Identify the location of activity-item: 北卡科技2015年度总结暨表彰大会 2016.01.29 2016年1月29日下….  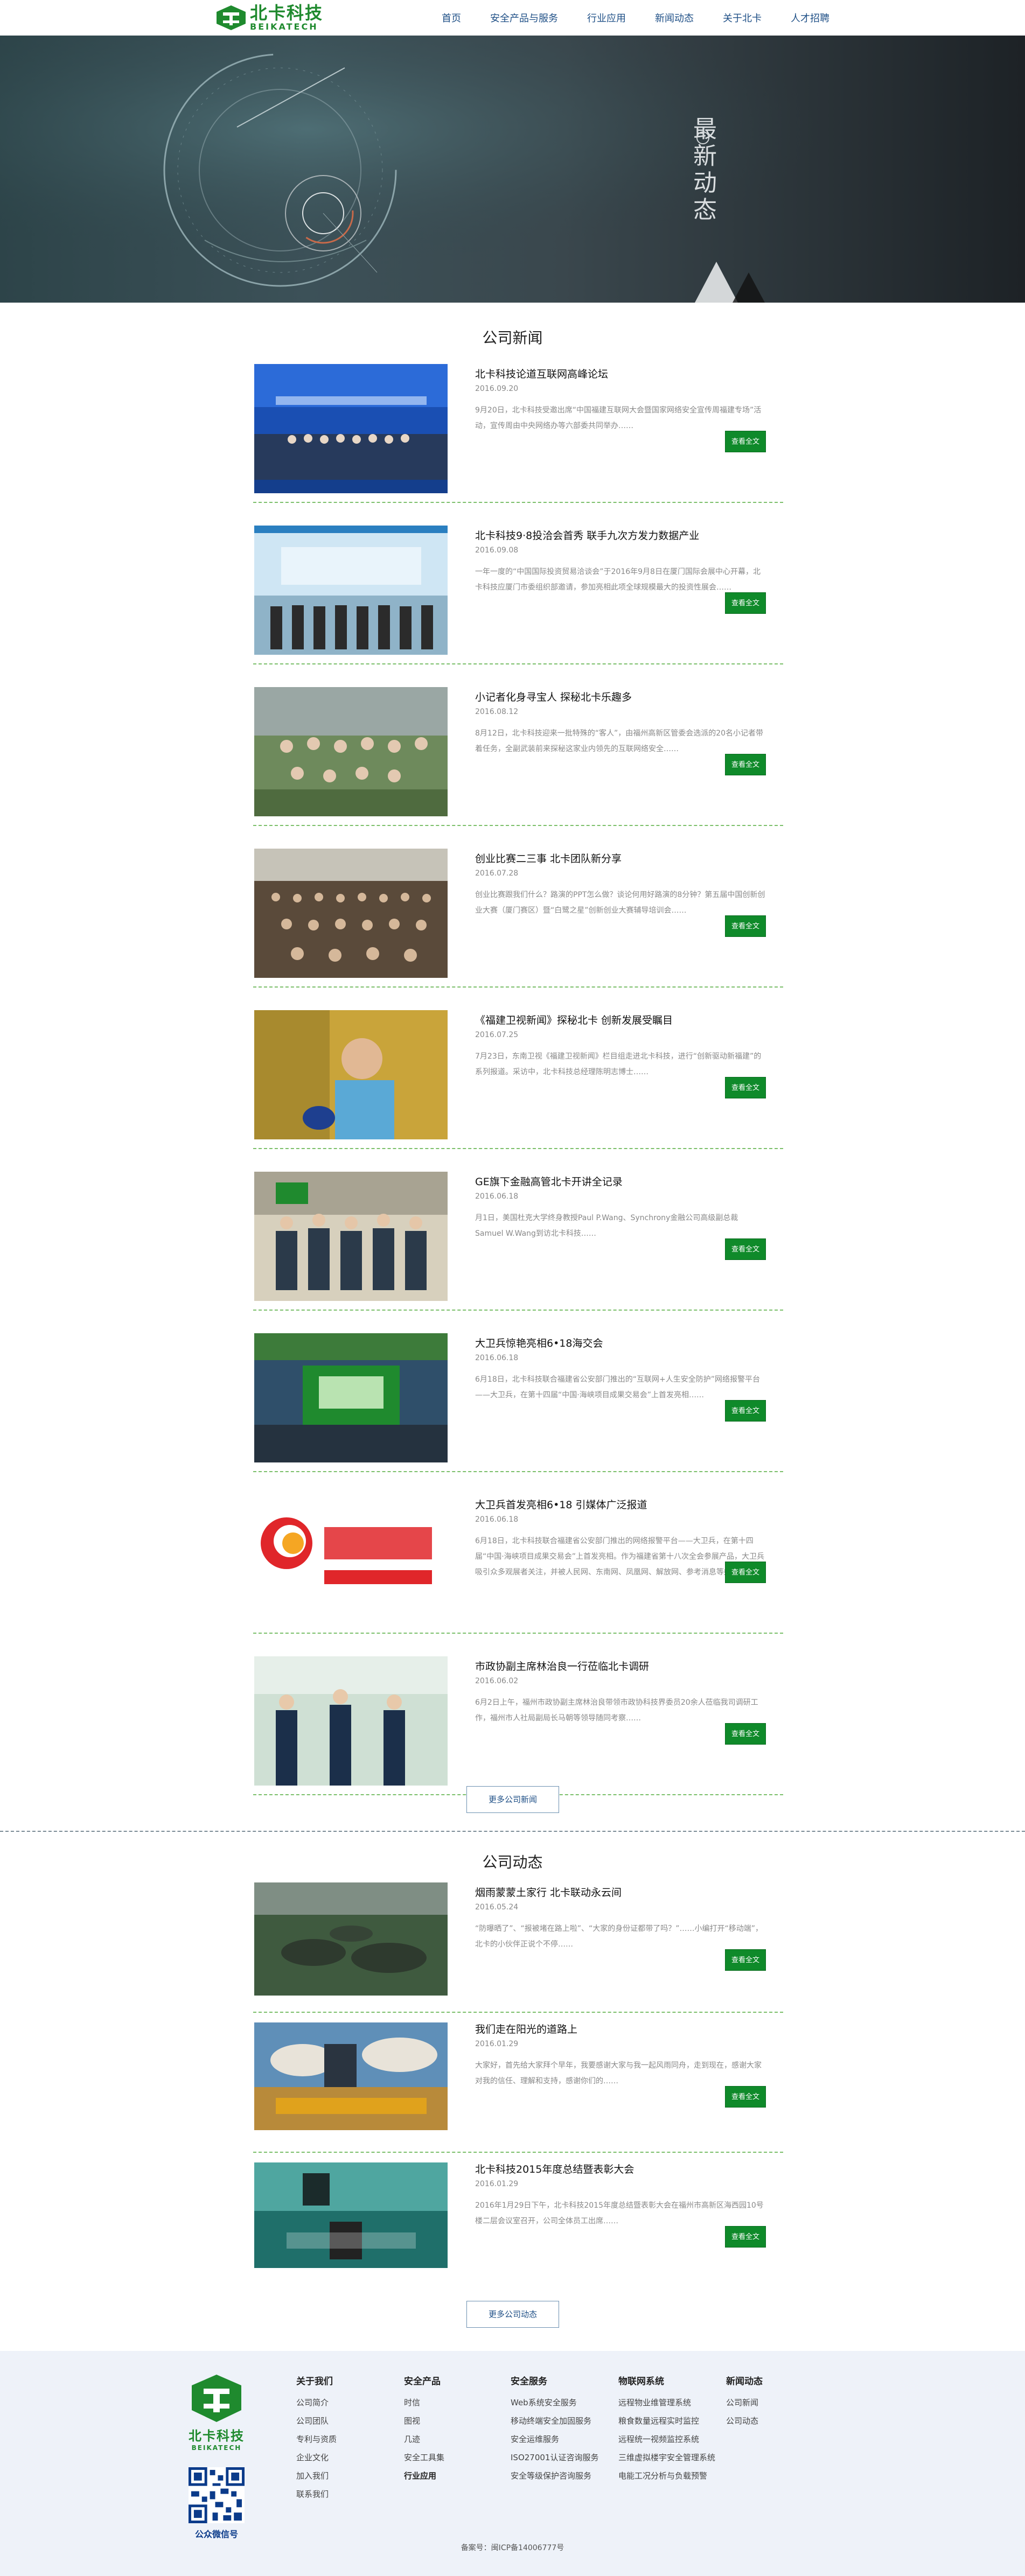
(518, 2220).